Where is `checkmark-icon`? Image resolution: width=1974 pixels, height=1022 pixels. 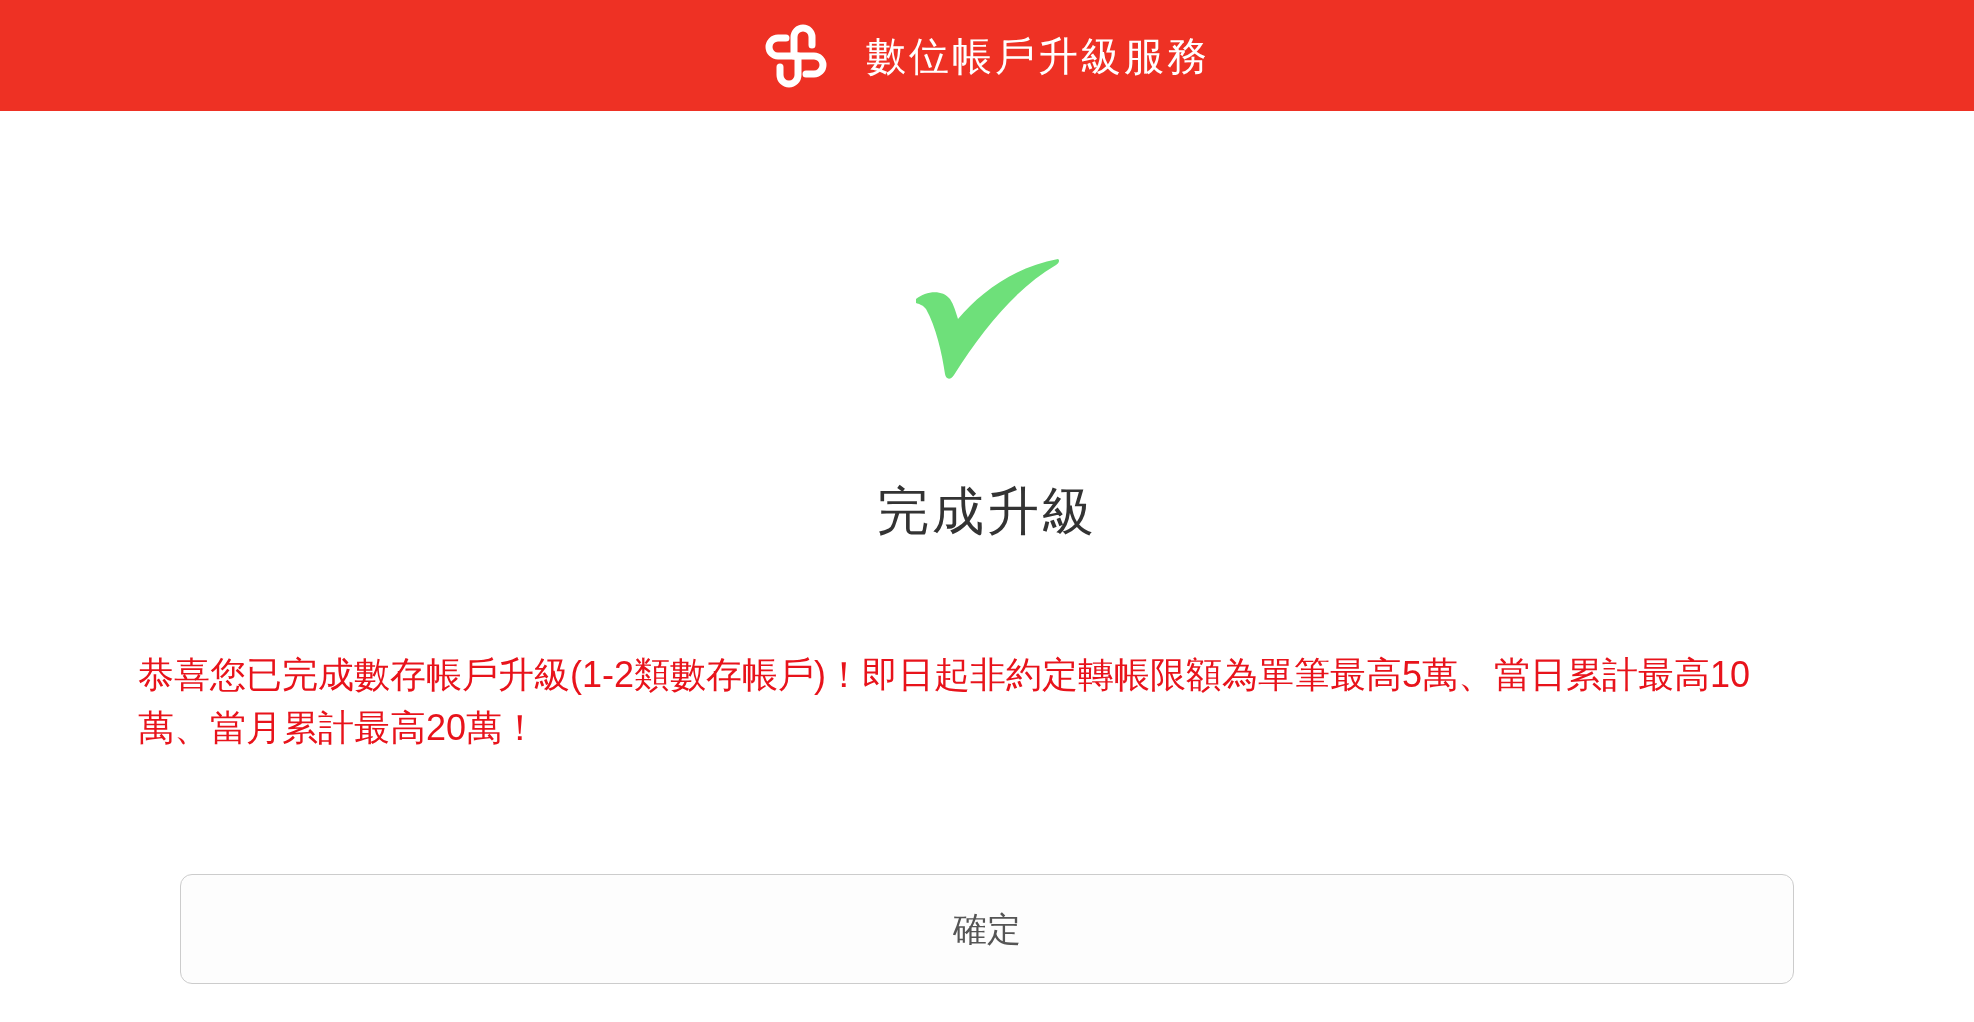 checkmark-icon is located at coordinates (987, 319).